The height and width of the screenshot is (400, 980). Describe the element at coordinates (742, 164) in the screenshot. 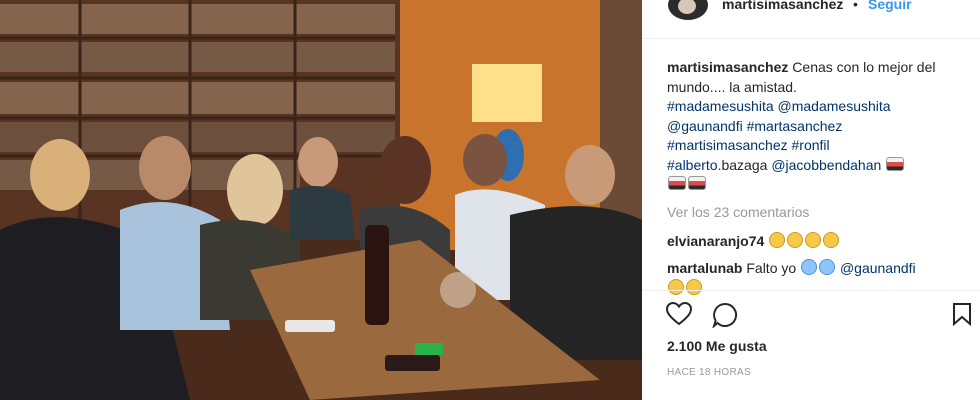

I see `caption-bazaga: .bazaga` at that location.